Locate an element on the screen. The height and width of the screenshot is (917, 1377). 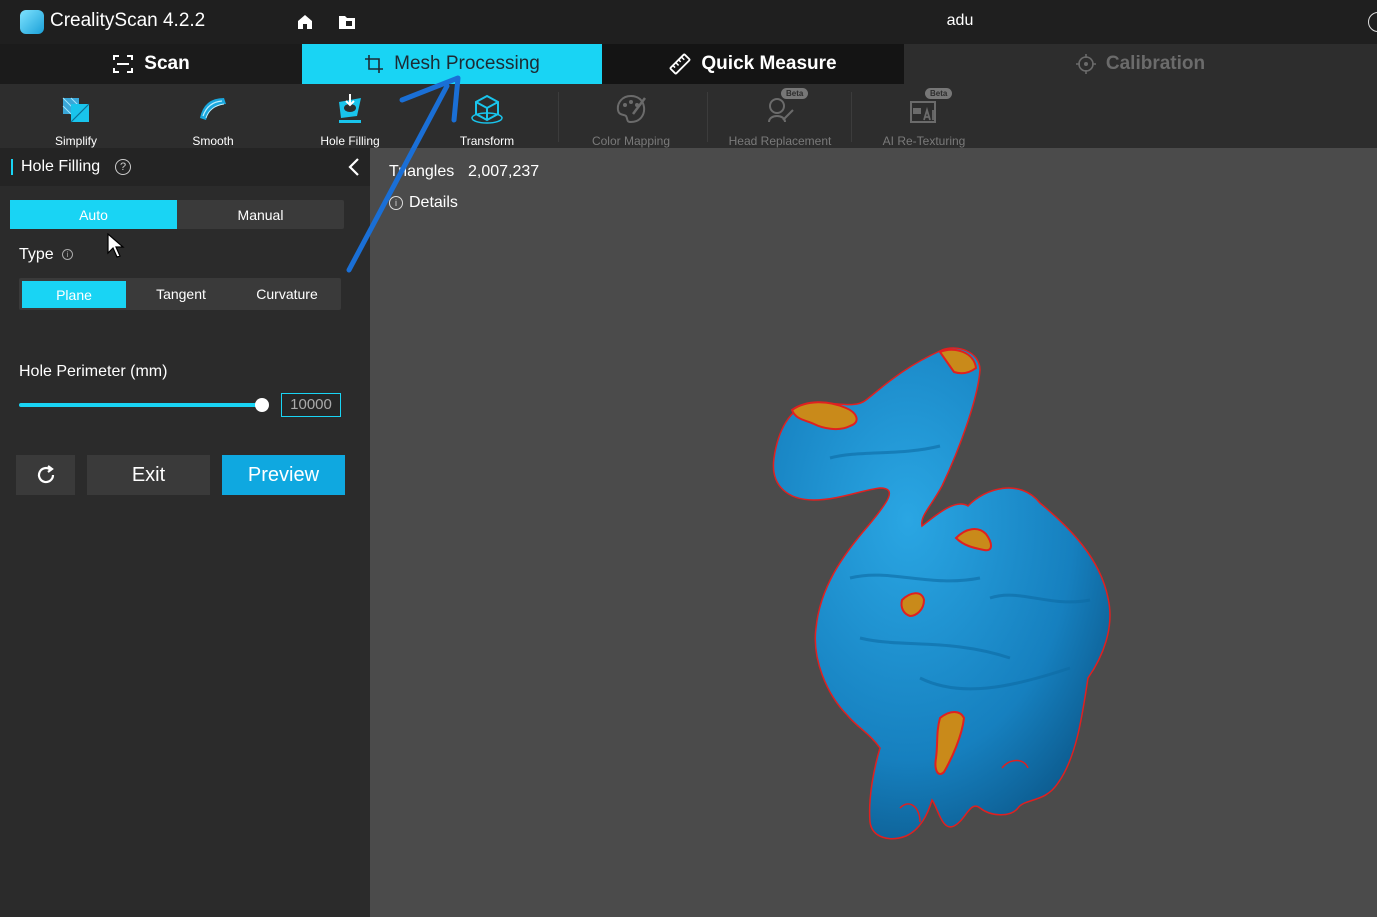
tool-hole-filling-label: Hole Filling is located at coordinates (350, 141).